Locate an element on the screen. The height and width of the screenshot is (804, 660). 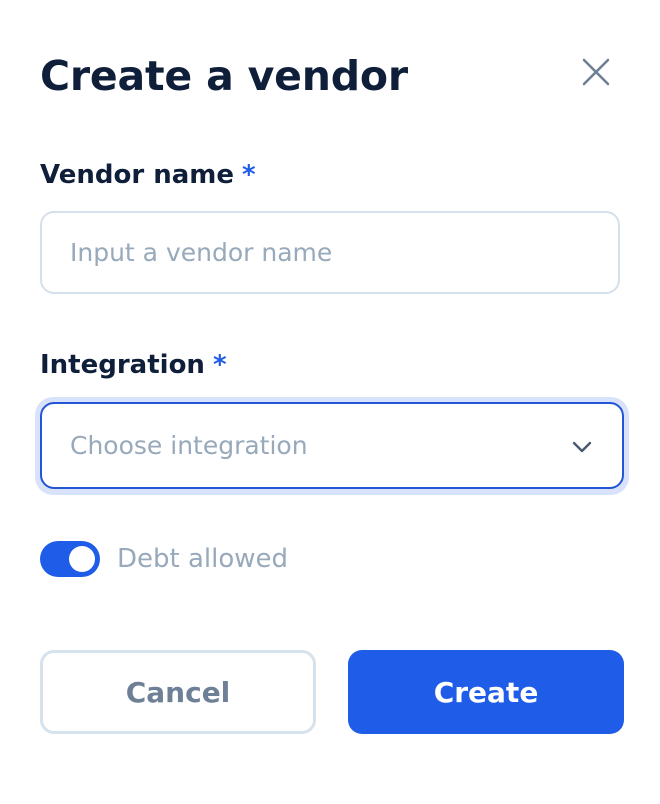
debt-allowed-toggle is located at coordinates (70, 559).